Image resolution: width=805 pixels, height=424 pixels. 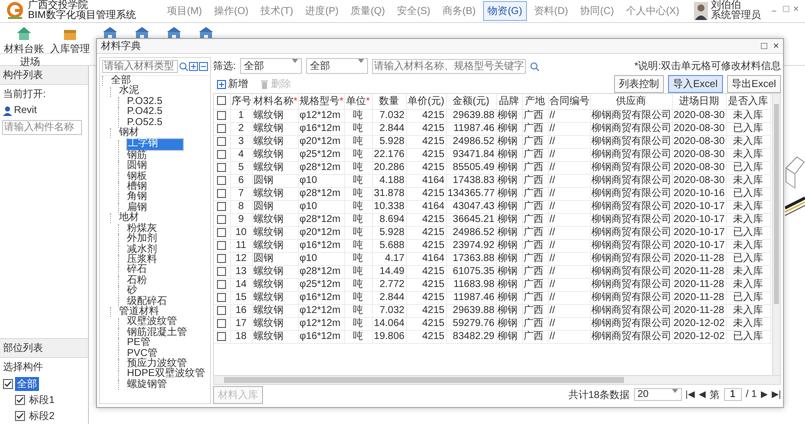 I want to click on tree-item: 砂, so click(x=132, y=291).